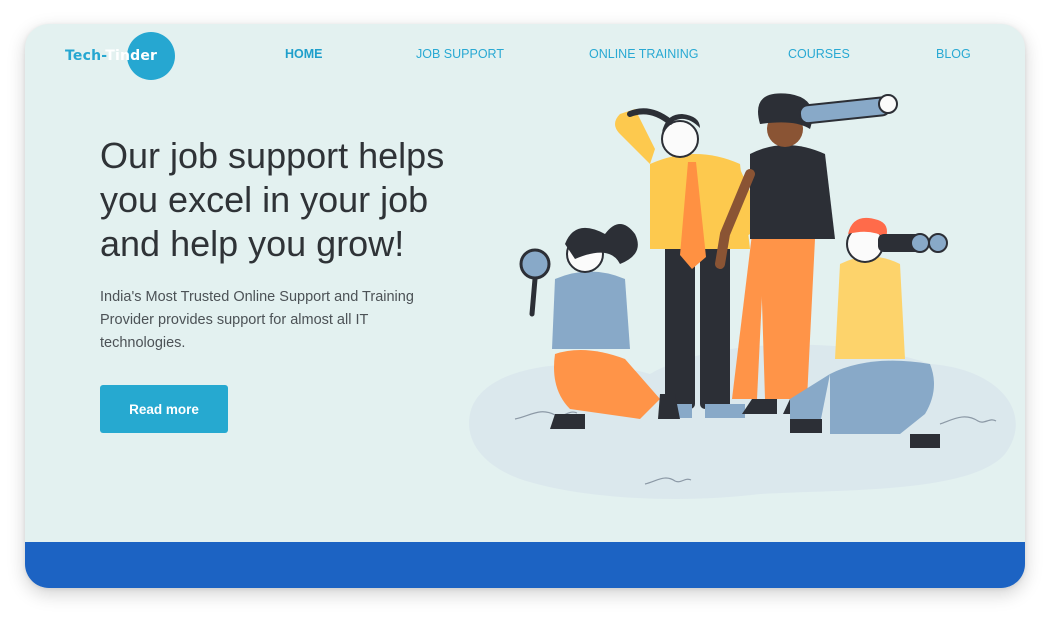 The image size is (1060, 623). What do you see at coordinates (819, 54) in the screenshot?
I see `nav-courses: COURSES` at bounding box center [819, 54].